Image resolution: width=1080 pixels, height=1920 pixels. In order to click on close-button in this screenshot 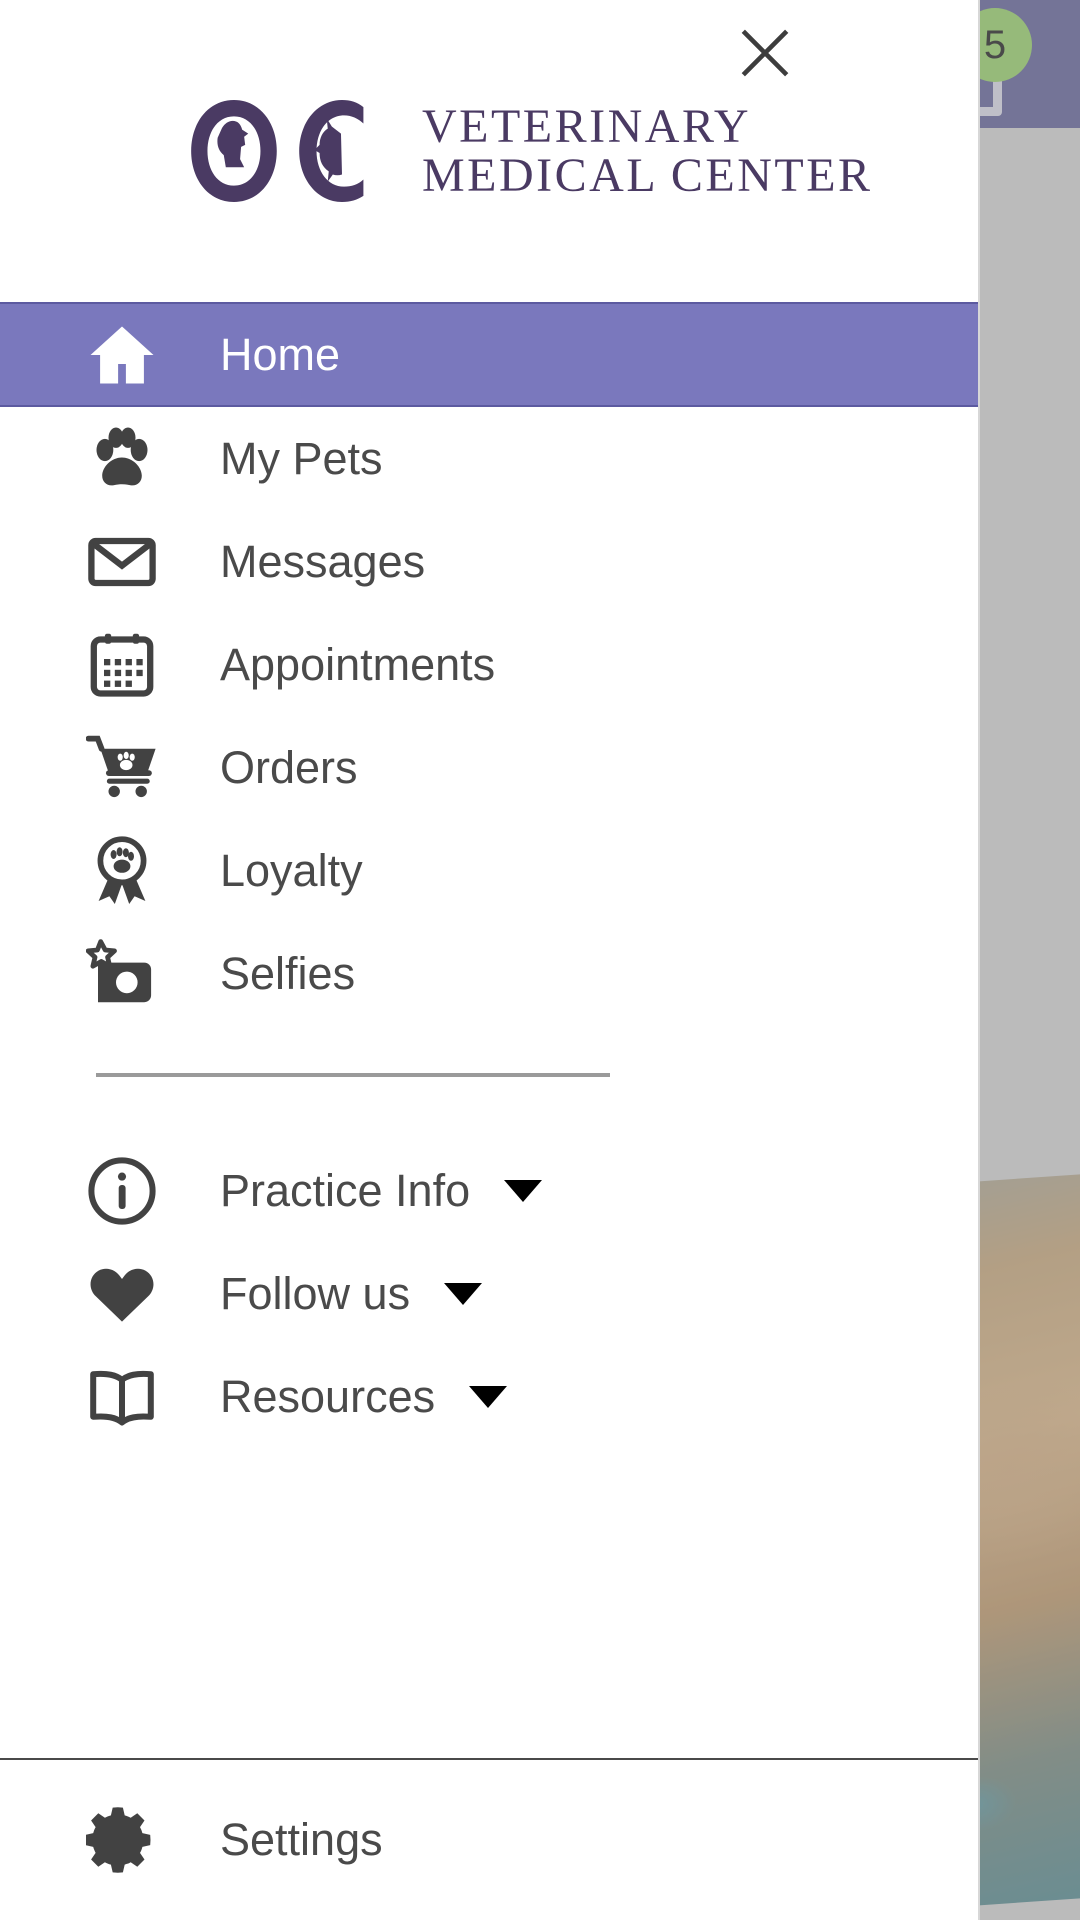, I will do `click(765, 53)`.